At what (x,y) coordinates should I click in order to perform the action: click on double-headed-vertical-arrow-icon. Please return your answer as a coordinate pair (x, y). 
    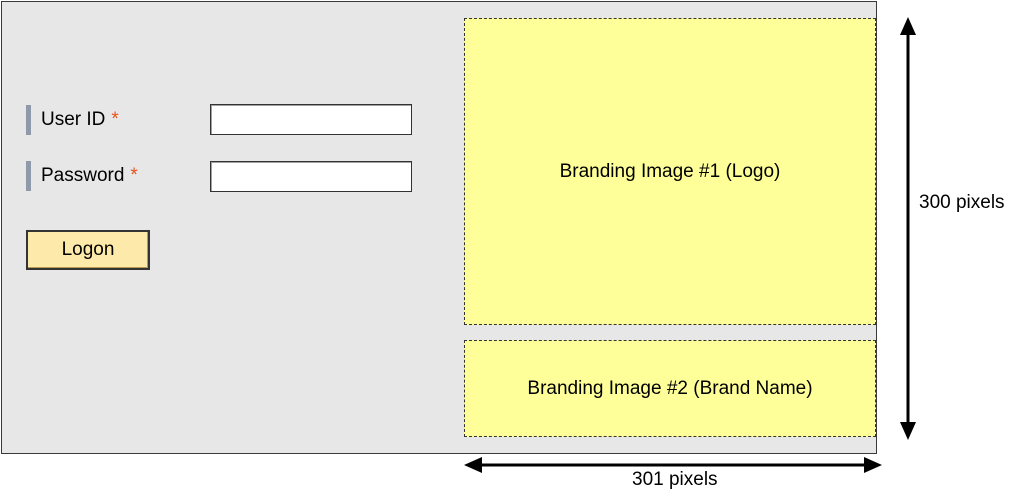
    Looking at the image, I should click on (908, 228).